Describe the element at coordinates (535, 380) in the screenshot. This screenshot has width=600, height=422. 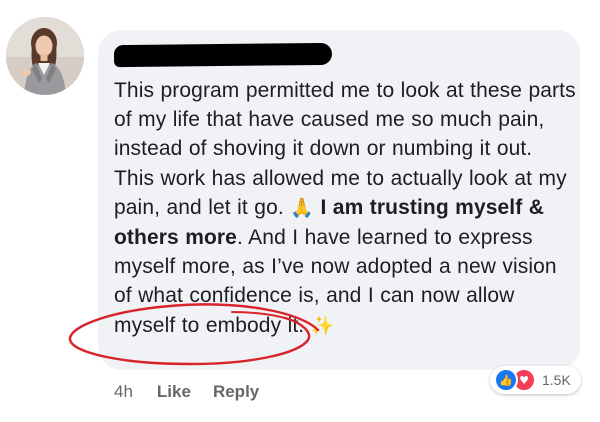
I see `reactions-summary: 👍 ♥ 1.5K` at that location.